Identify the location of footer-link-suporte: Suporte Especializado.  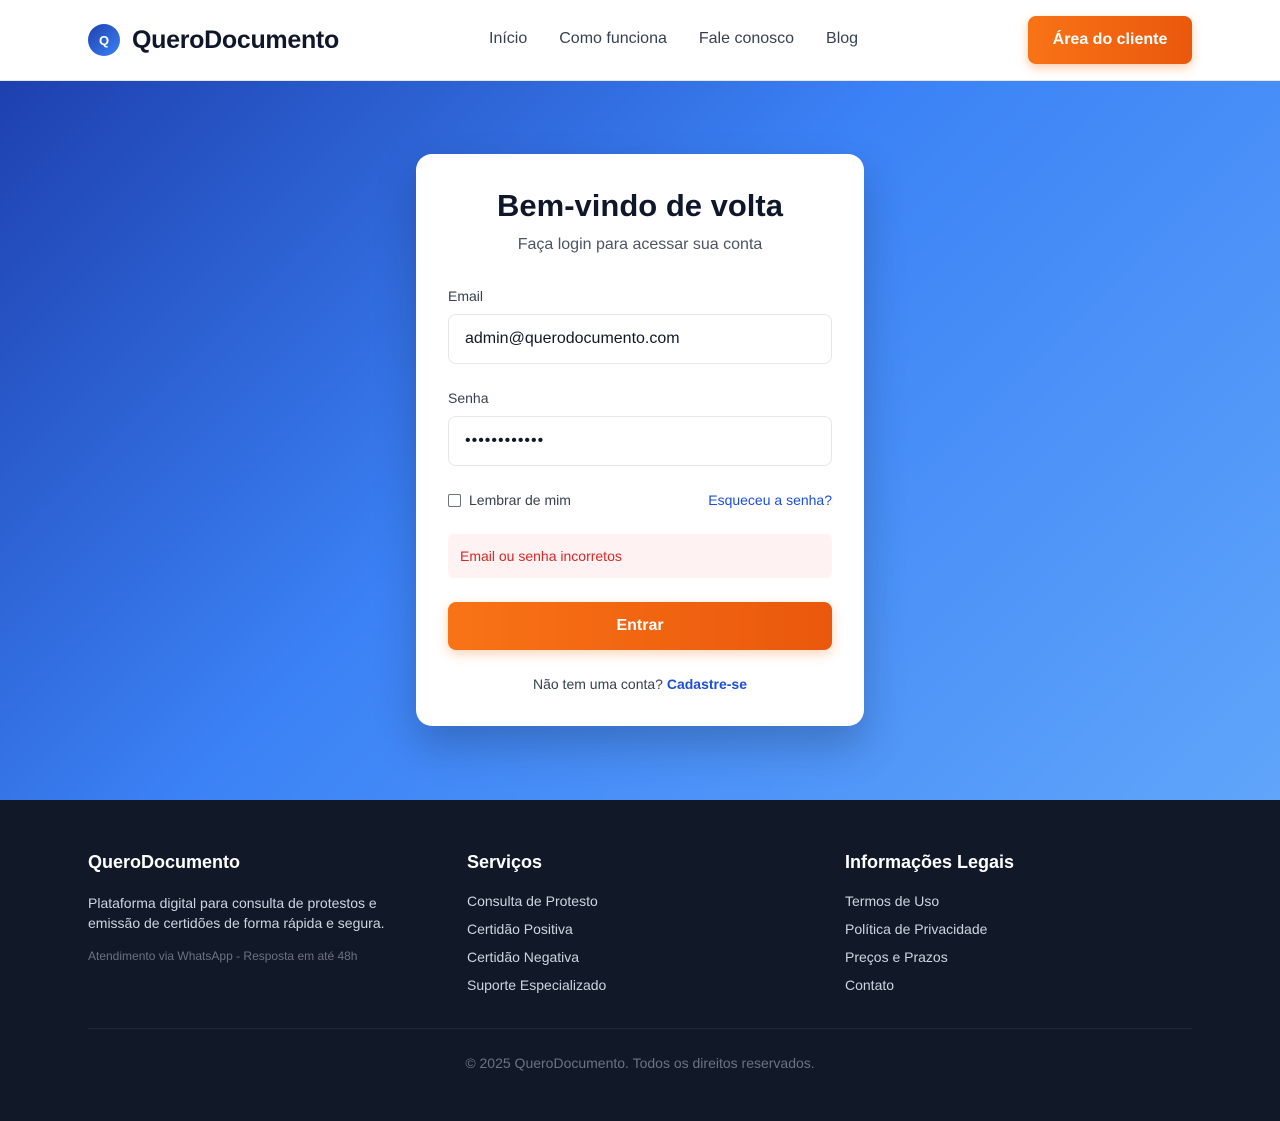
(536, 985).